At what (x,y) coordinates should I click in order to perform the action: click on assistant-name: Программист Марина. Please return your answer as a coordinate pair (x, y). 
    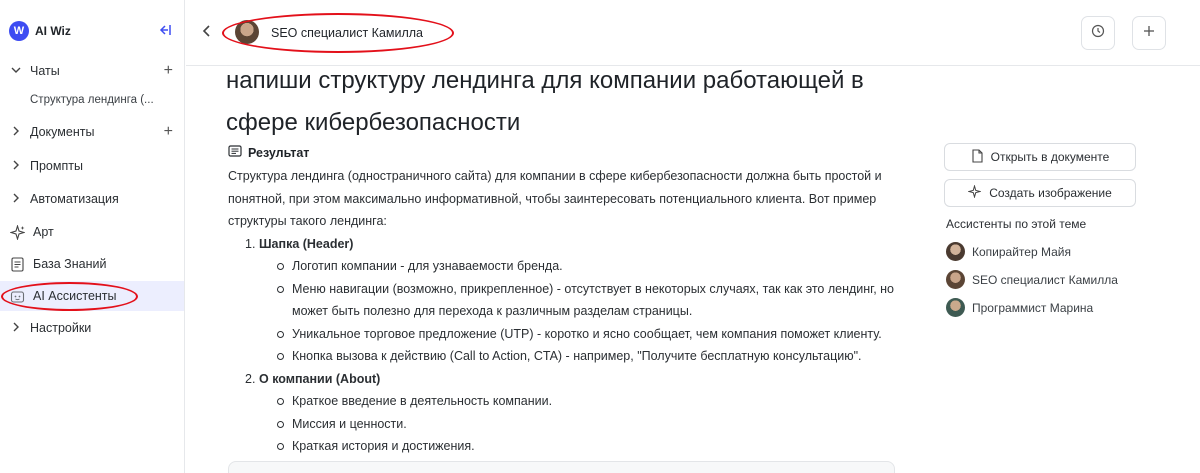
    Looking at the image, I should click on (1033, 307).